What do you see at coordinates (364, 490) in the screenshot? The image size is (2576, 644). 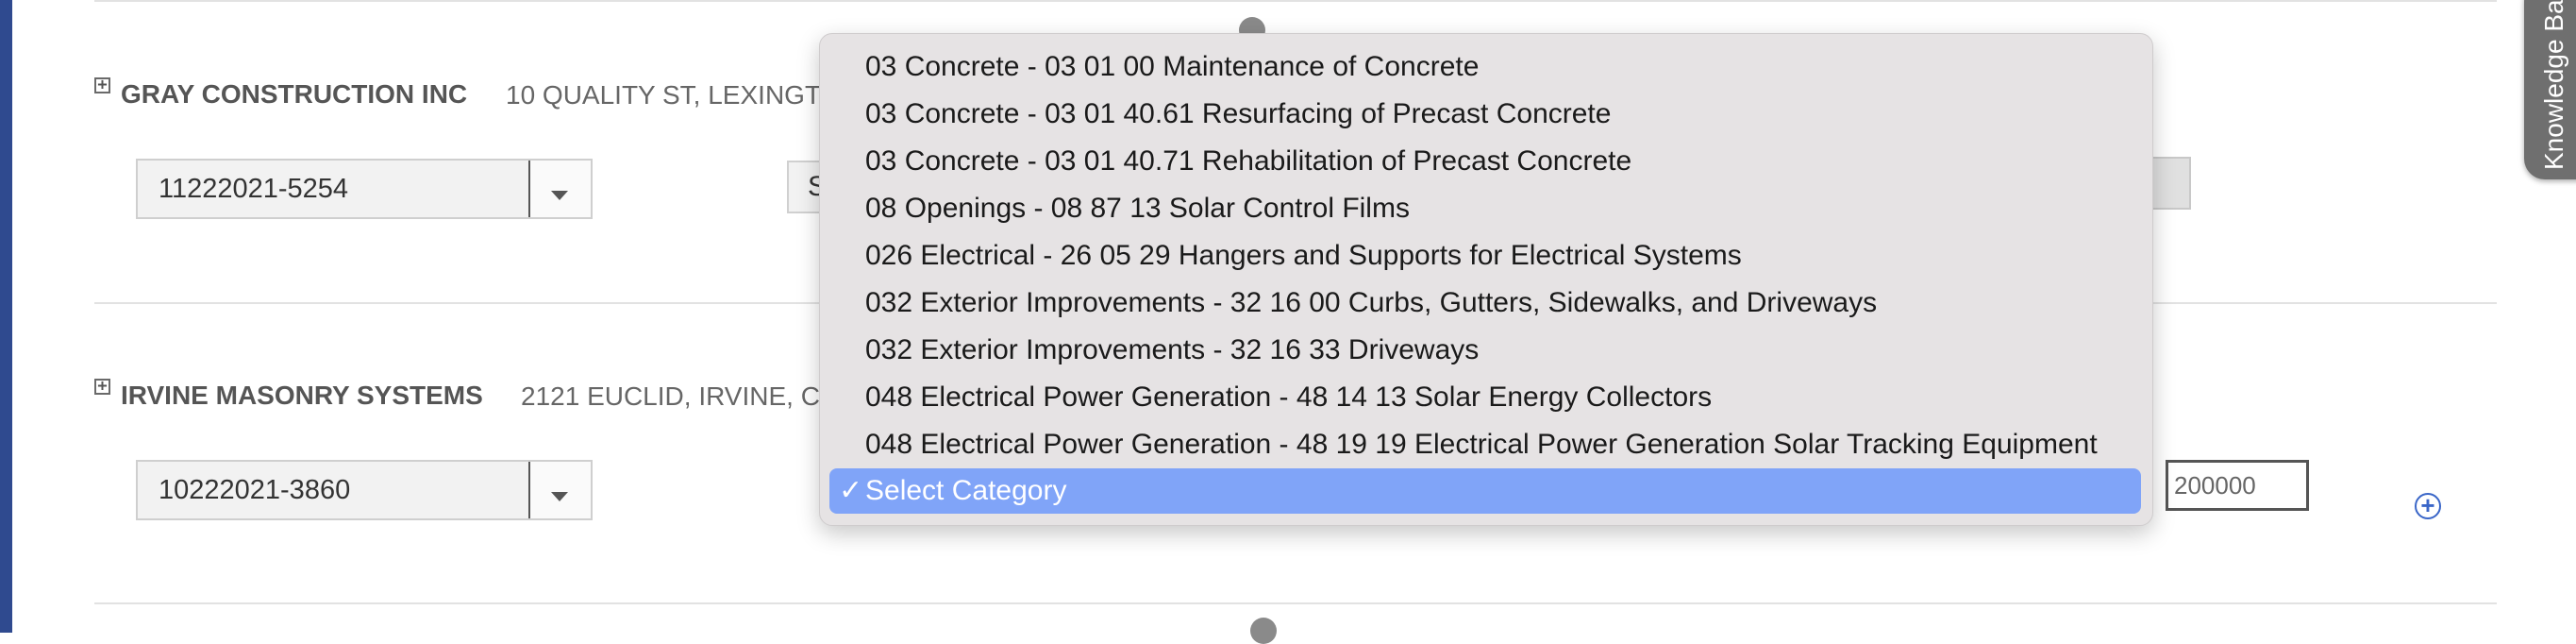 I see `permit-combo-2: 10222021-3860` at bounding box center [364, 490].